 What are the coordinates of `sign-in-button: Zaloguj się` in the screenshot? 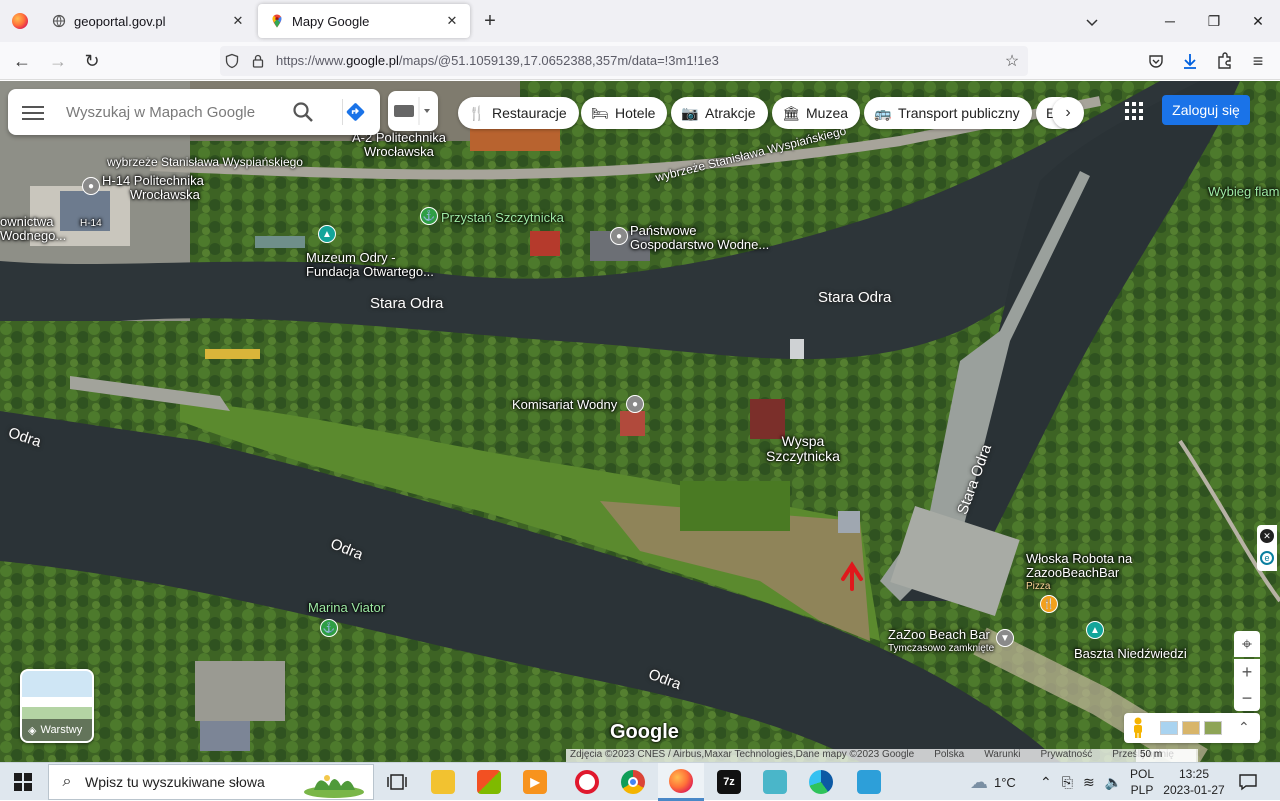 It's located at (1206, 110).